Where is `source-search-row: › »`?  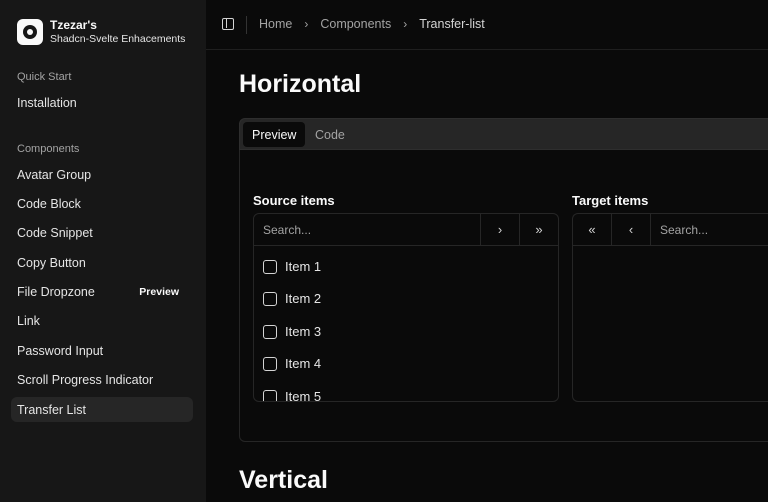 source-search-row: › » is located at coordinates (406, 230).